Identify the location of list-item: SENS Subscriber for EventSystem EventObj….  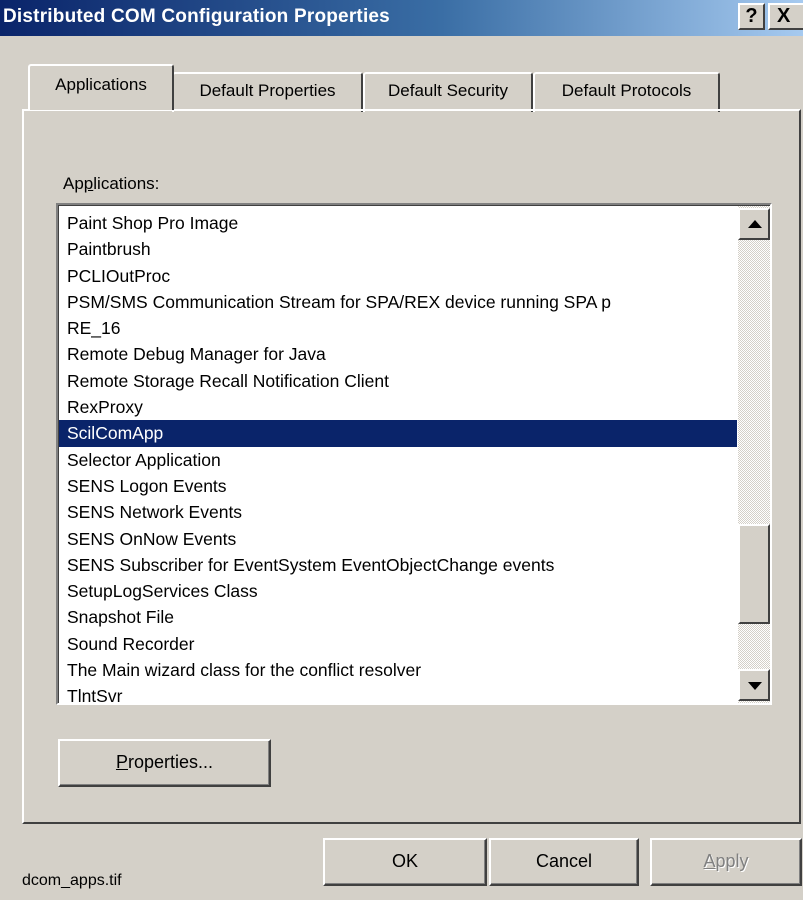
(398, 565).